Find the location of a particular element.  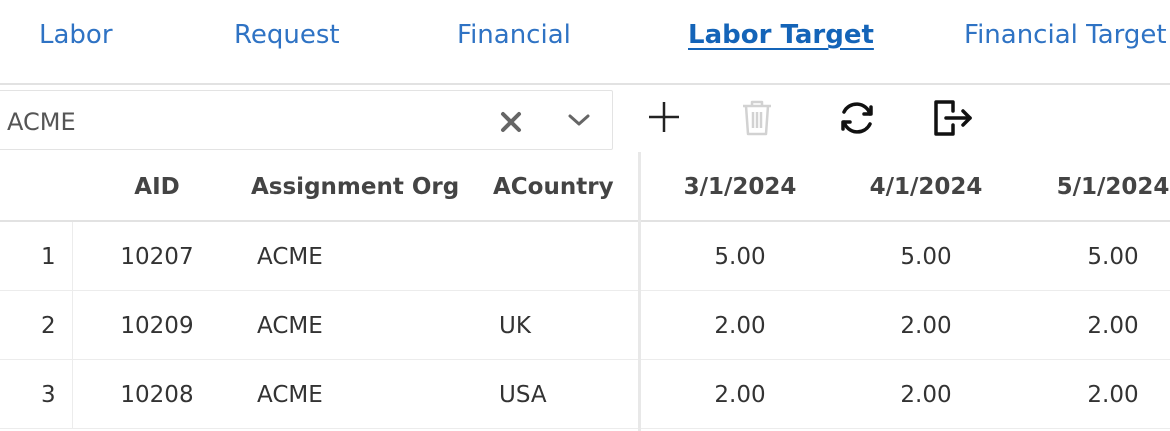

column-header-date-2: 4/1/2024 is located at coordinates (926, 187).